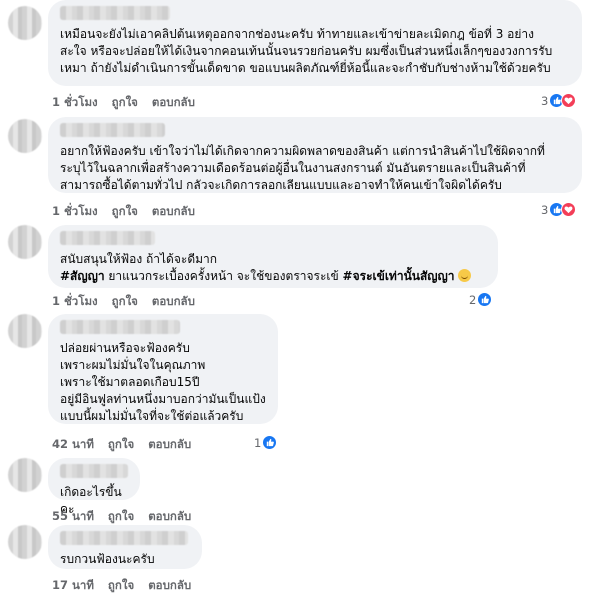 The image size is (600, 595). I want to click on reaction-count: 1, so click(258, 442).